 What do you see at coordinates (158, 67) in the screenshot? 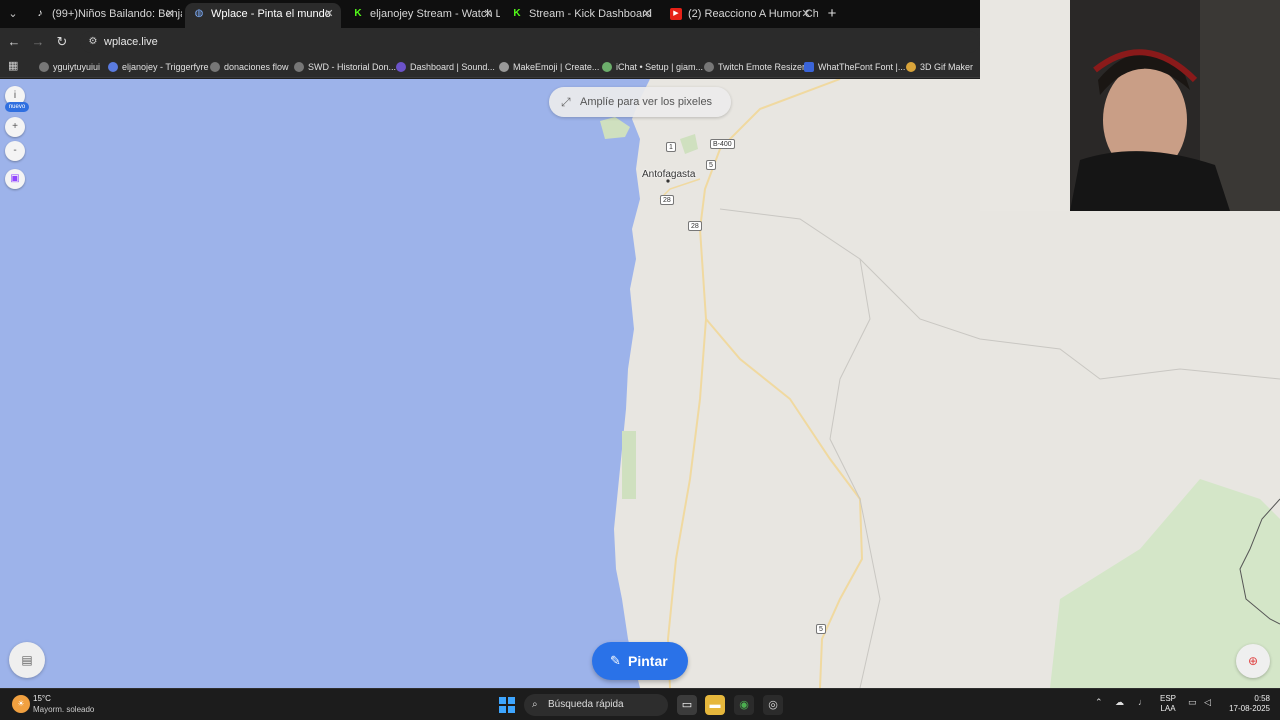
I see `bookmark-item: eljanojey - Triggerfyre` at bounding box center [158, 67].